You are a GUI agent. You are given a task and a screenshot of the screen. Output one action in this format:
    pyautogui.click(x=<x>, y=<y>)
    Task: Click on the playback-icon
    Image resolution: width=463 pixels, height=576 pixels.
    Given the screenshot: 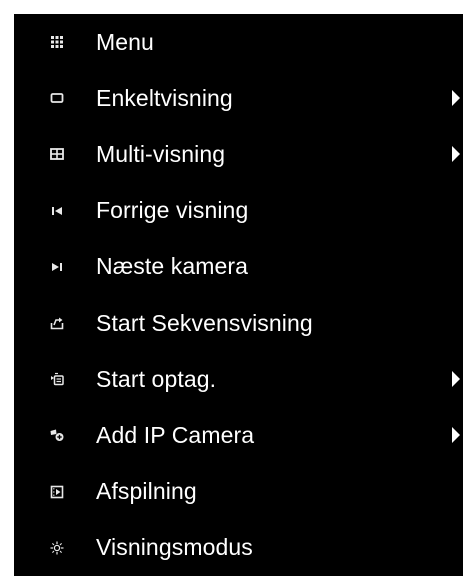 What is the action you would take?
    pyautogui.click(x=57, y=492)
    